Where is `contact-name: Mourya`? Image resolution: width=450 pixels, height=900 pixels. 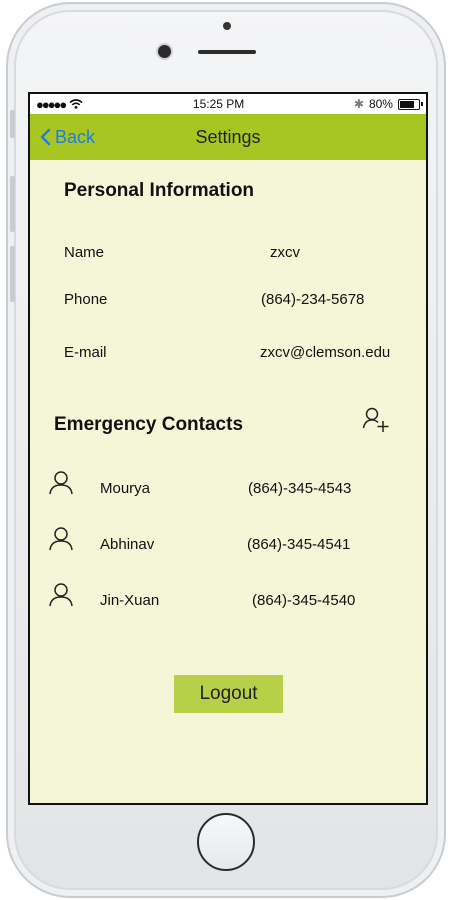 contact-name: Mourya is located at coordinates (125, 488).